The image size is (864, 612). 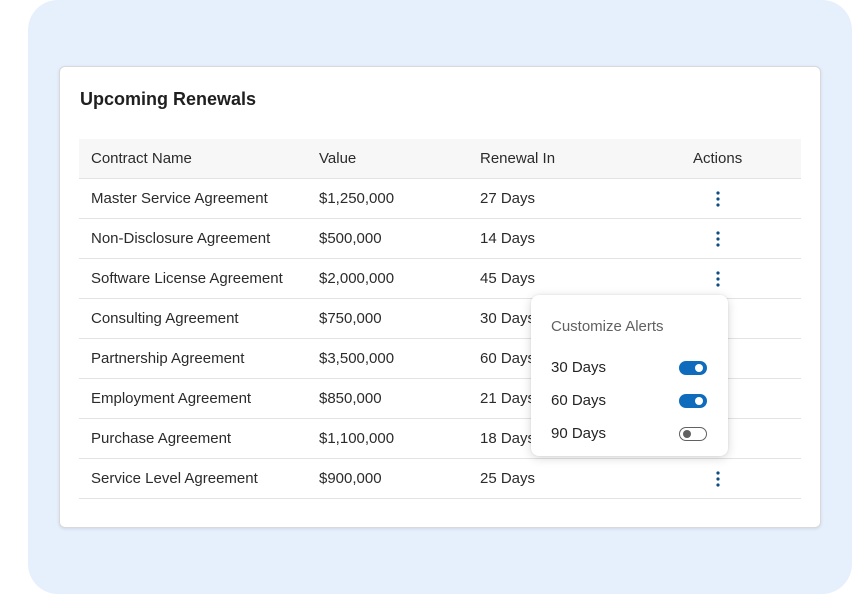 What do you see at coordinates (357, 438) in the screenshot?
I see `contract-value-cell: $1,100,000` at bounding box center [357, 438].